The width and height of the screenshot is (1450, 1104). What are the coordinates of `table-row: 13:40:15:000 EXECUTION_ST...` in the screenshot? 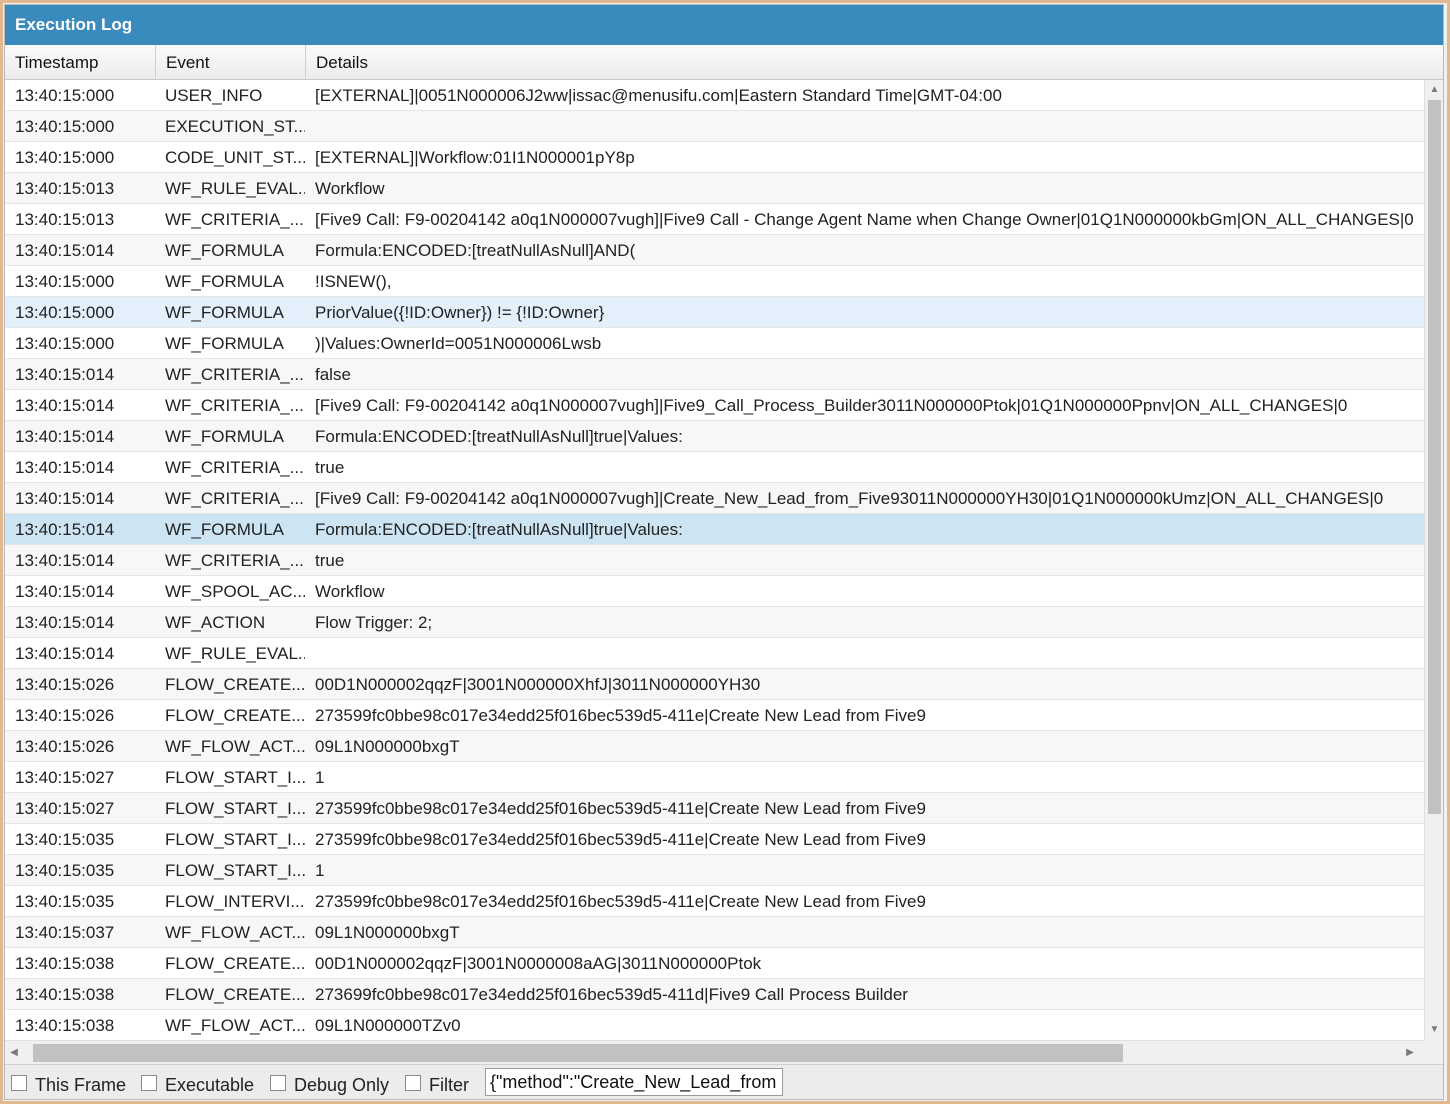 It's located at (714, 126).